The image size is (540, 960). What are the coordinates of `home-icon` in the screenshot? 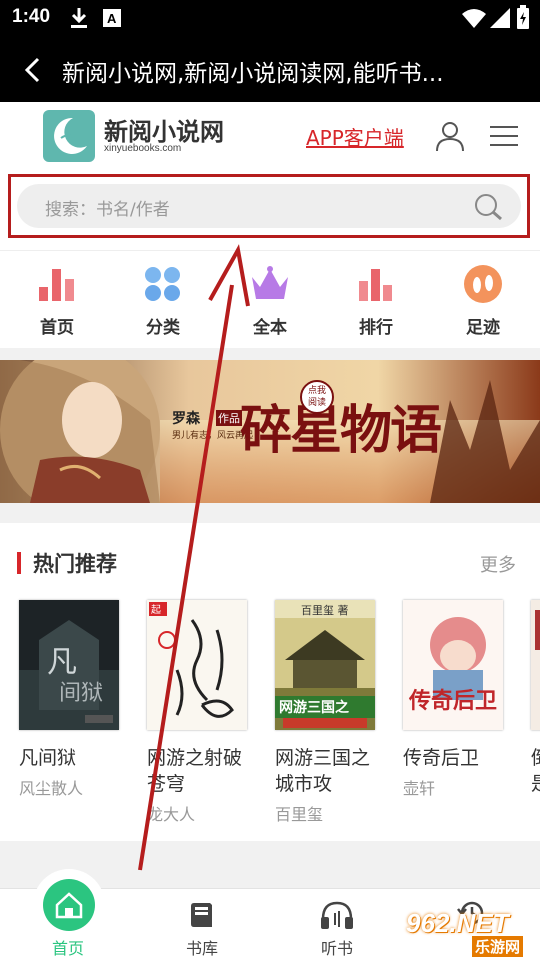 It's located at (69, 905).